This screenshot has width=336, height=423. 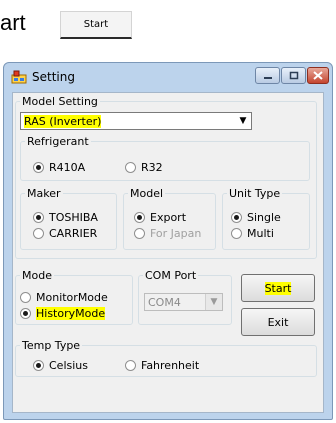 I want to click on radio-label: Single, so click(x=264, y=217).